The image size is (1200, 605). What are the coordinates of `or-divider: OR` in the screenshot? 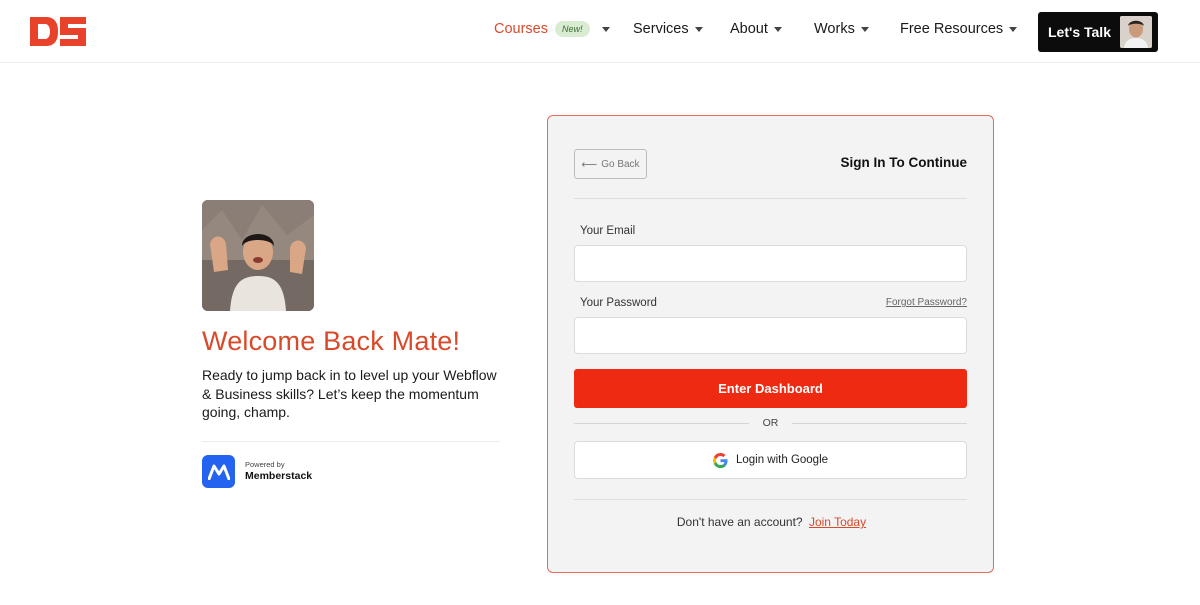 It's located at (770, 423).